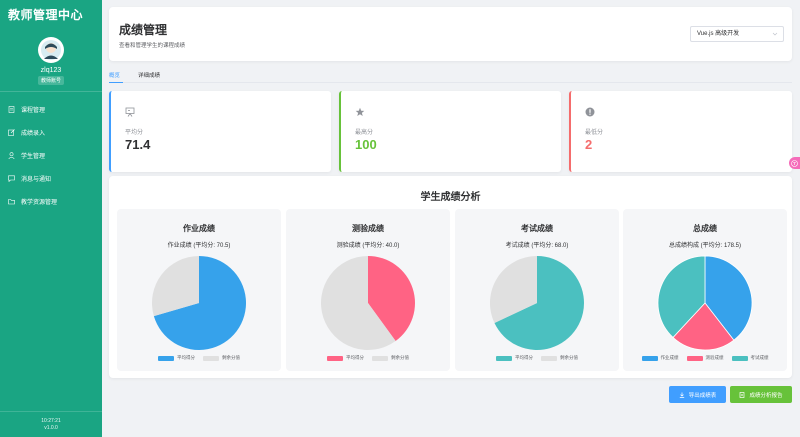 The image size is (800, 437). Describe the element at coordinates (11, 155) in the screenshot. I see `user-icon` at that location.